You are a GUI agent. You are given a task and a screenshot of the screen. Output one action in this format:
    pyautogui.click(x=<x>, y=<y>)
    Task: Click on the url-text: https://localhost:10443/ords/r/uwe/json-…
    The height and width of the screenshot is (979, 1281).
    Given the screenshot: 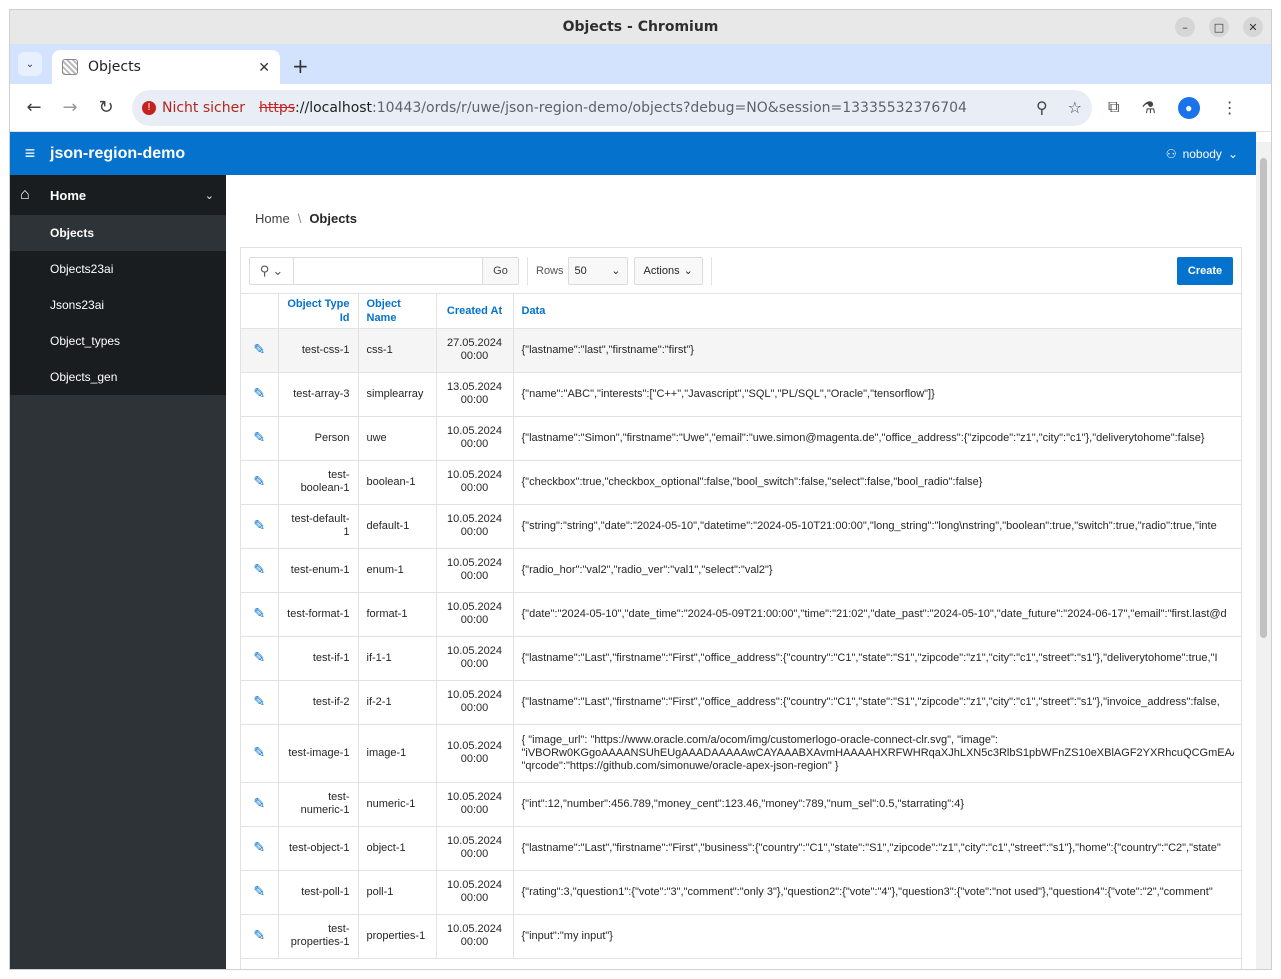 What is the action you would take?
    pyautogui.click(x=647, y=108)
    